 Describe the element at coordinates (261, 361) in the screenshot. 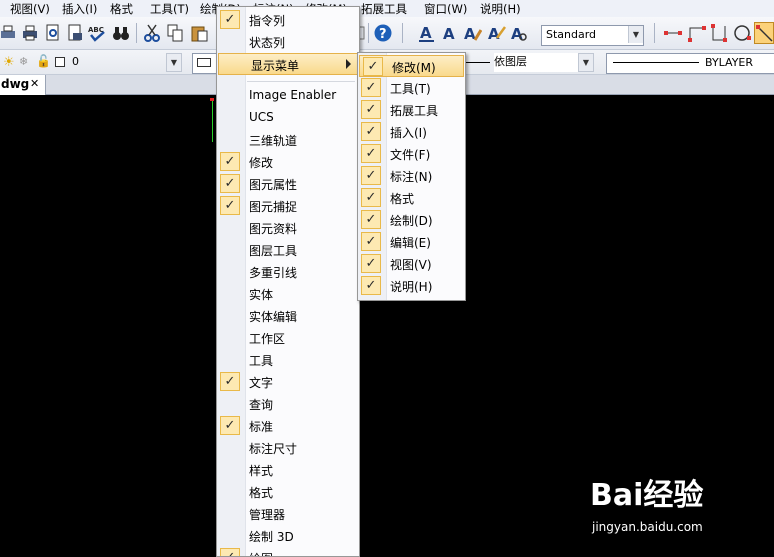

I see `toolbar-menu-item-label: 工具` at that location.